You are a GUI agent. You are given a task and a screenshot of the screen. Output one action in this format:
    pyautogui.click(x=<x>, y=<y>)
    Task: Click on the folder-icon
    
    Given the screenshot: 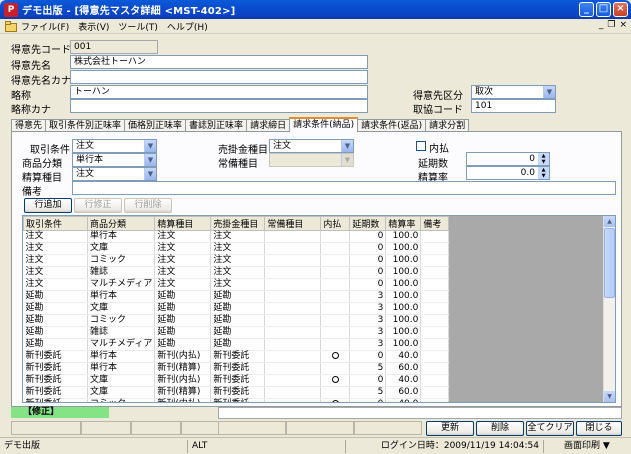 What is the action you would take?
    pyautogui.click(x=11, y=26)
    